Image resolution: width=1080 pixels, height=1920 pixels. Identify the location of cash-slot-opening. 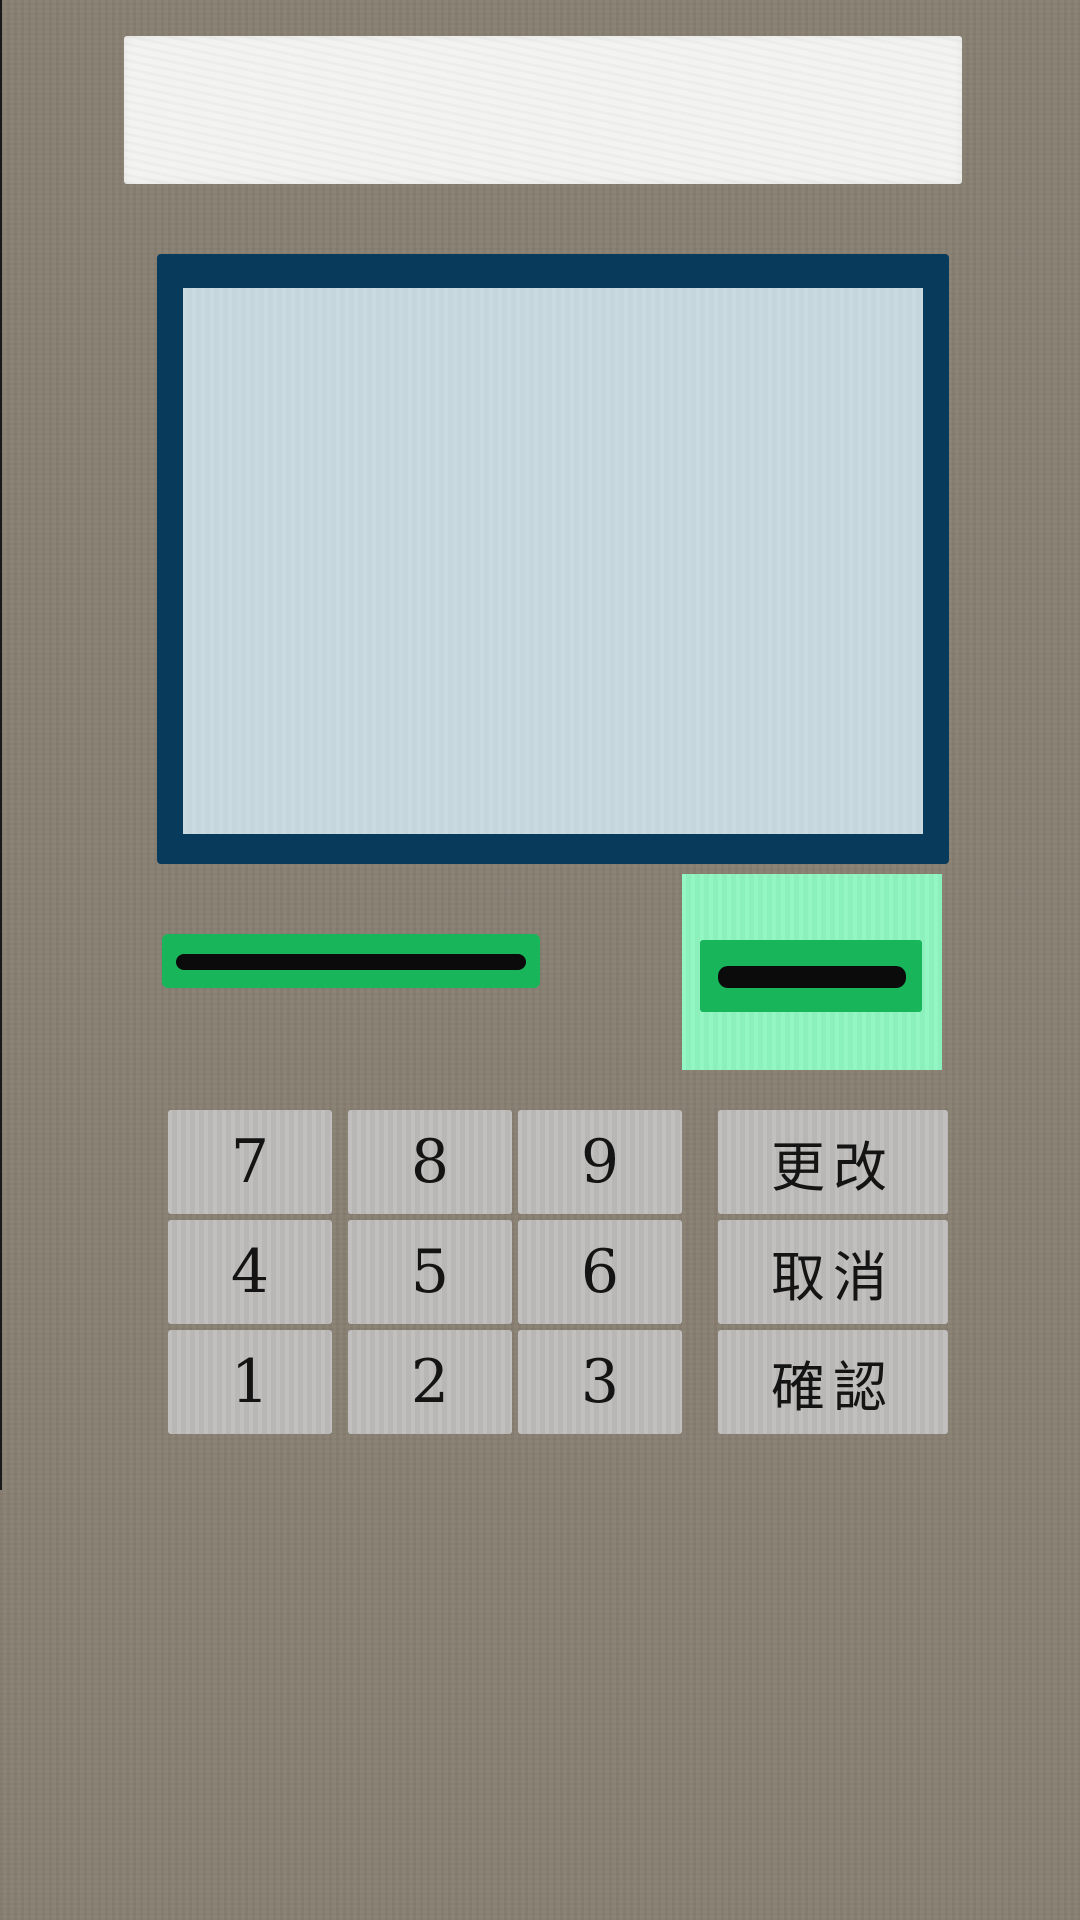
(812, 977).